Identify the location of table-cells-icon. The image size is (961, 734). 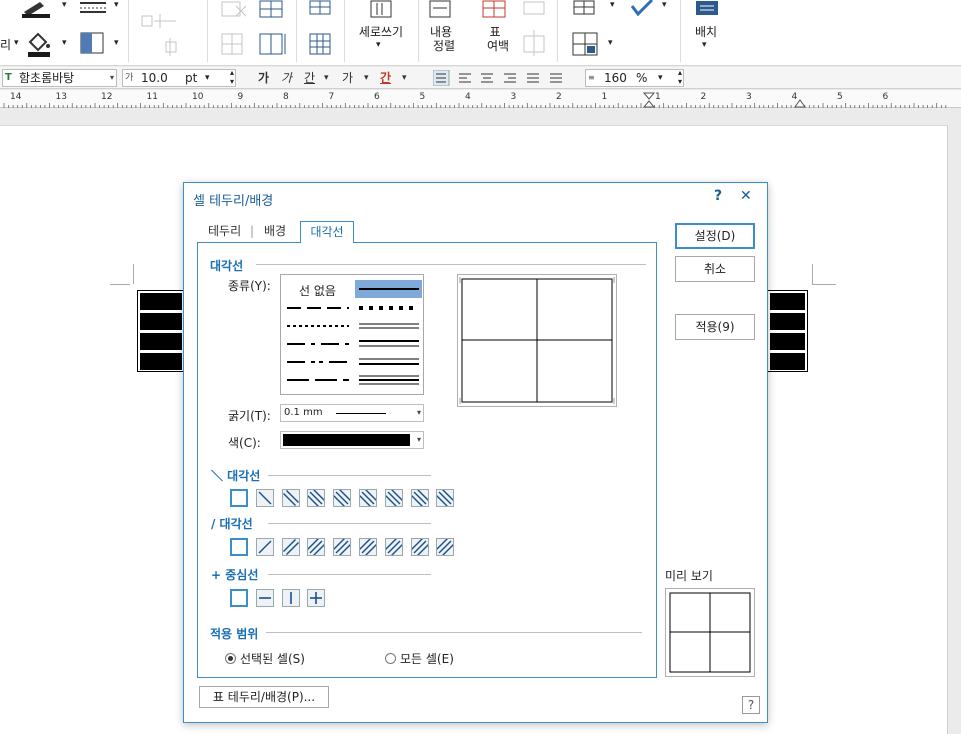
(321, 44).